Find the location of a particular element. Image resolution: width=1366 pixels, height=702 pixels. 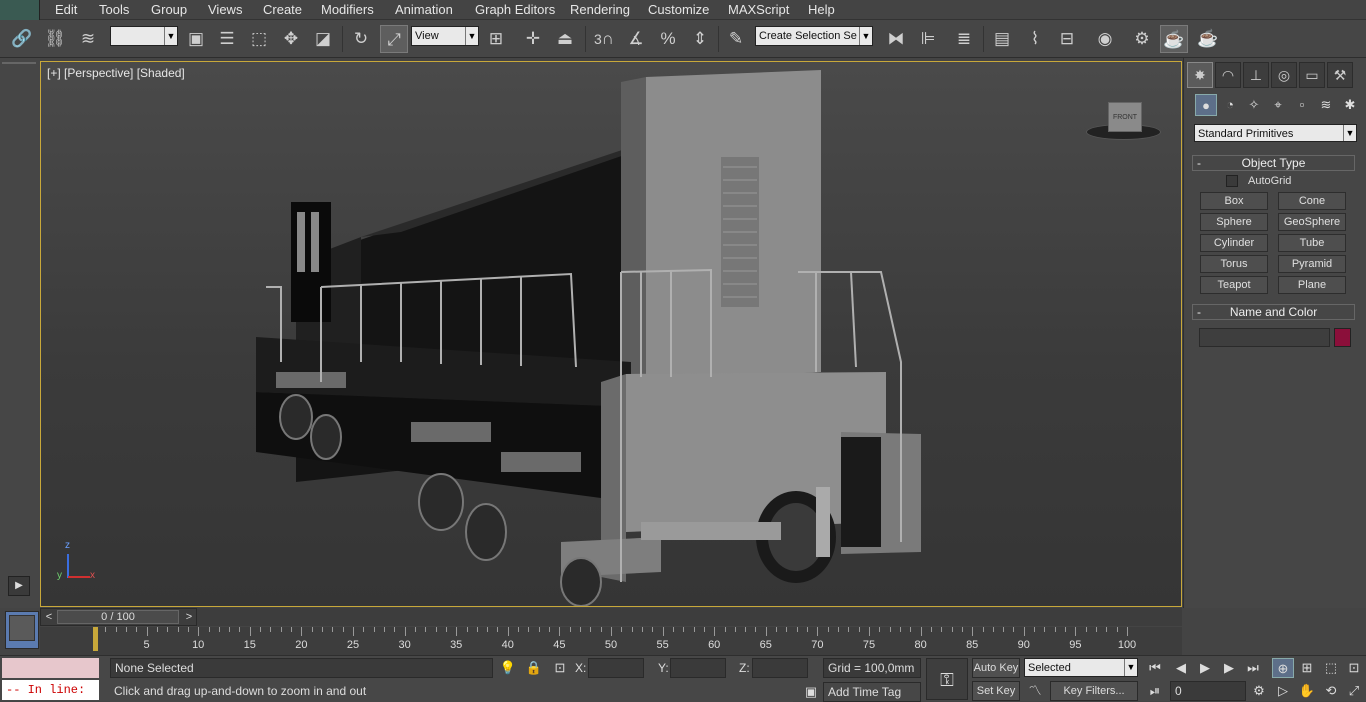

track-bar: 5 10 15 20 25 30 35 40 45 50 55 60 65 70 75 80 85 90 95 100 is located at coordinates (611, 641).